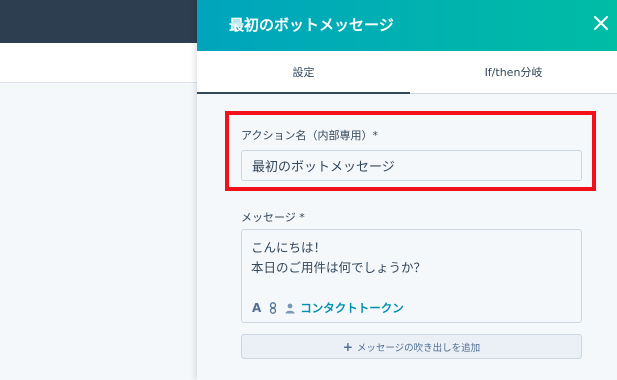 The width and height of the screenshot is (617, 380). I want to click on tab-settings: 設定, so click(303, 73).